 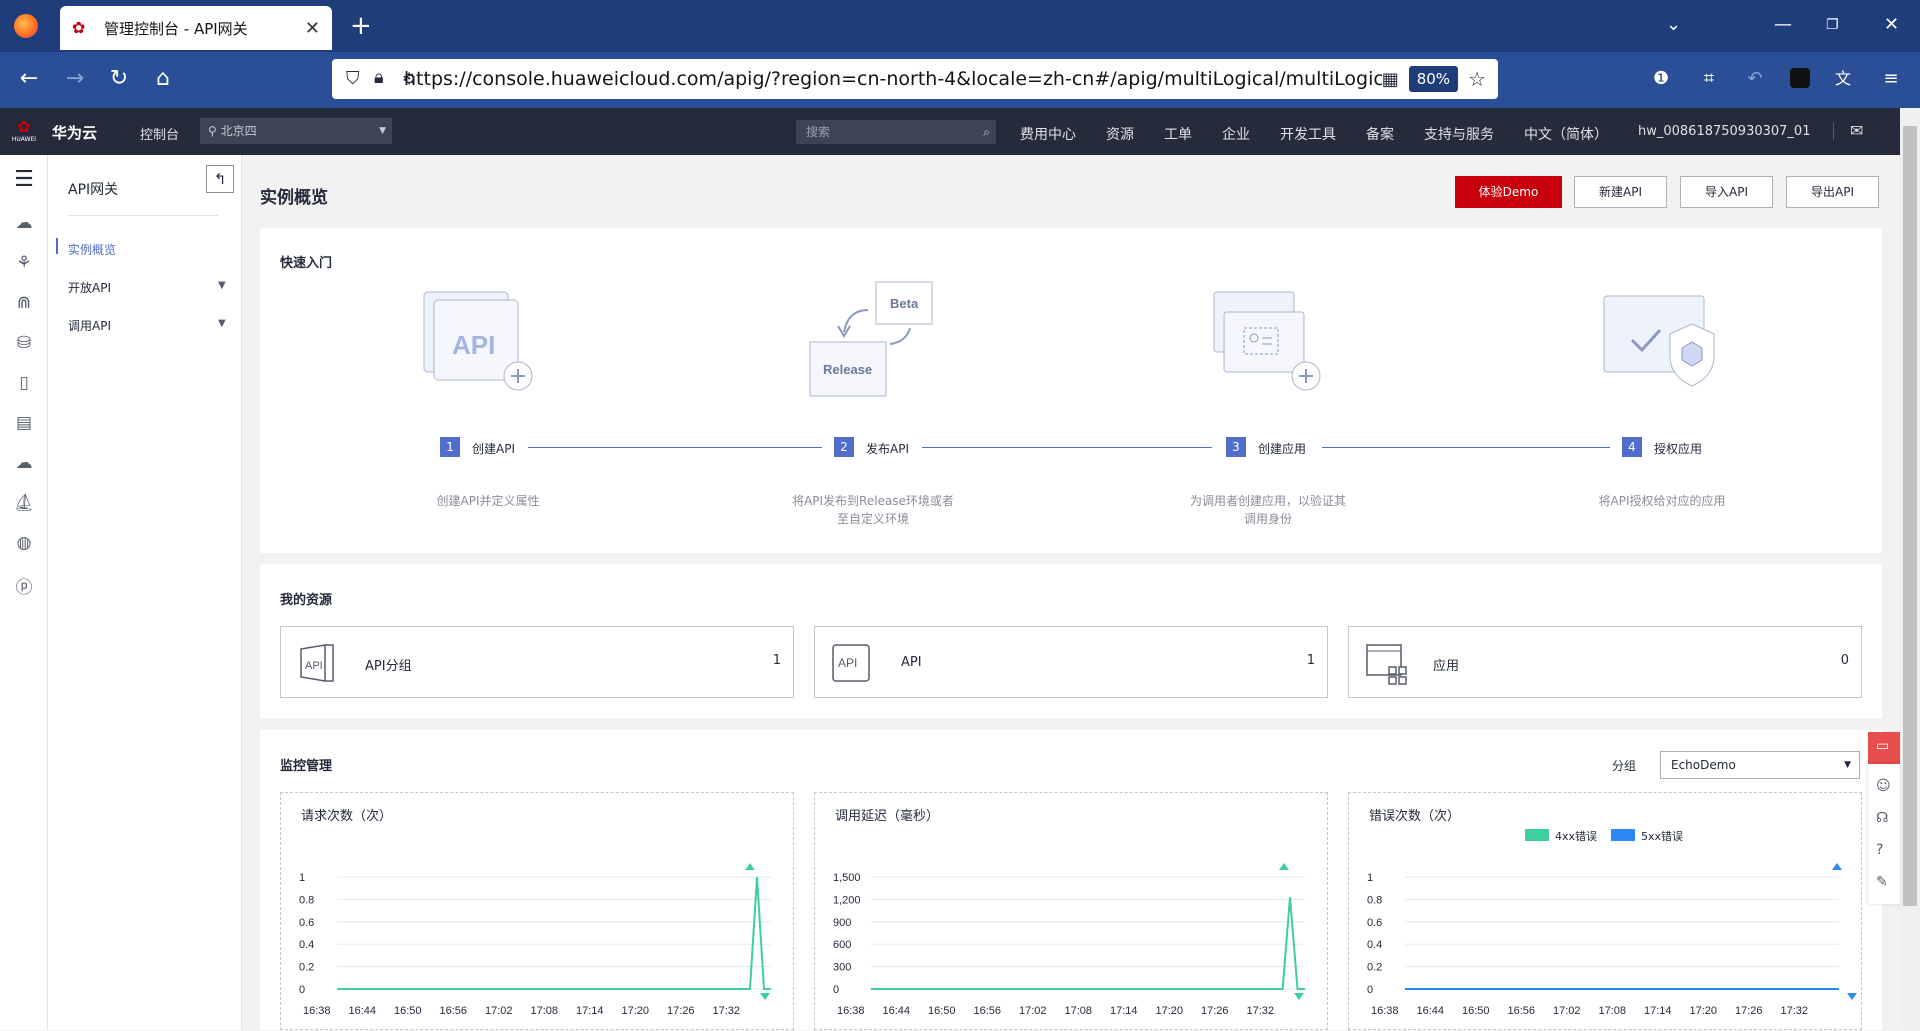 What do you see at coordinates (1566, 134) in the screenshot?
I see `nav-language: 中文（简体）` at bounding box center [1566, 134].